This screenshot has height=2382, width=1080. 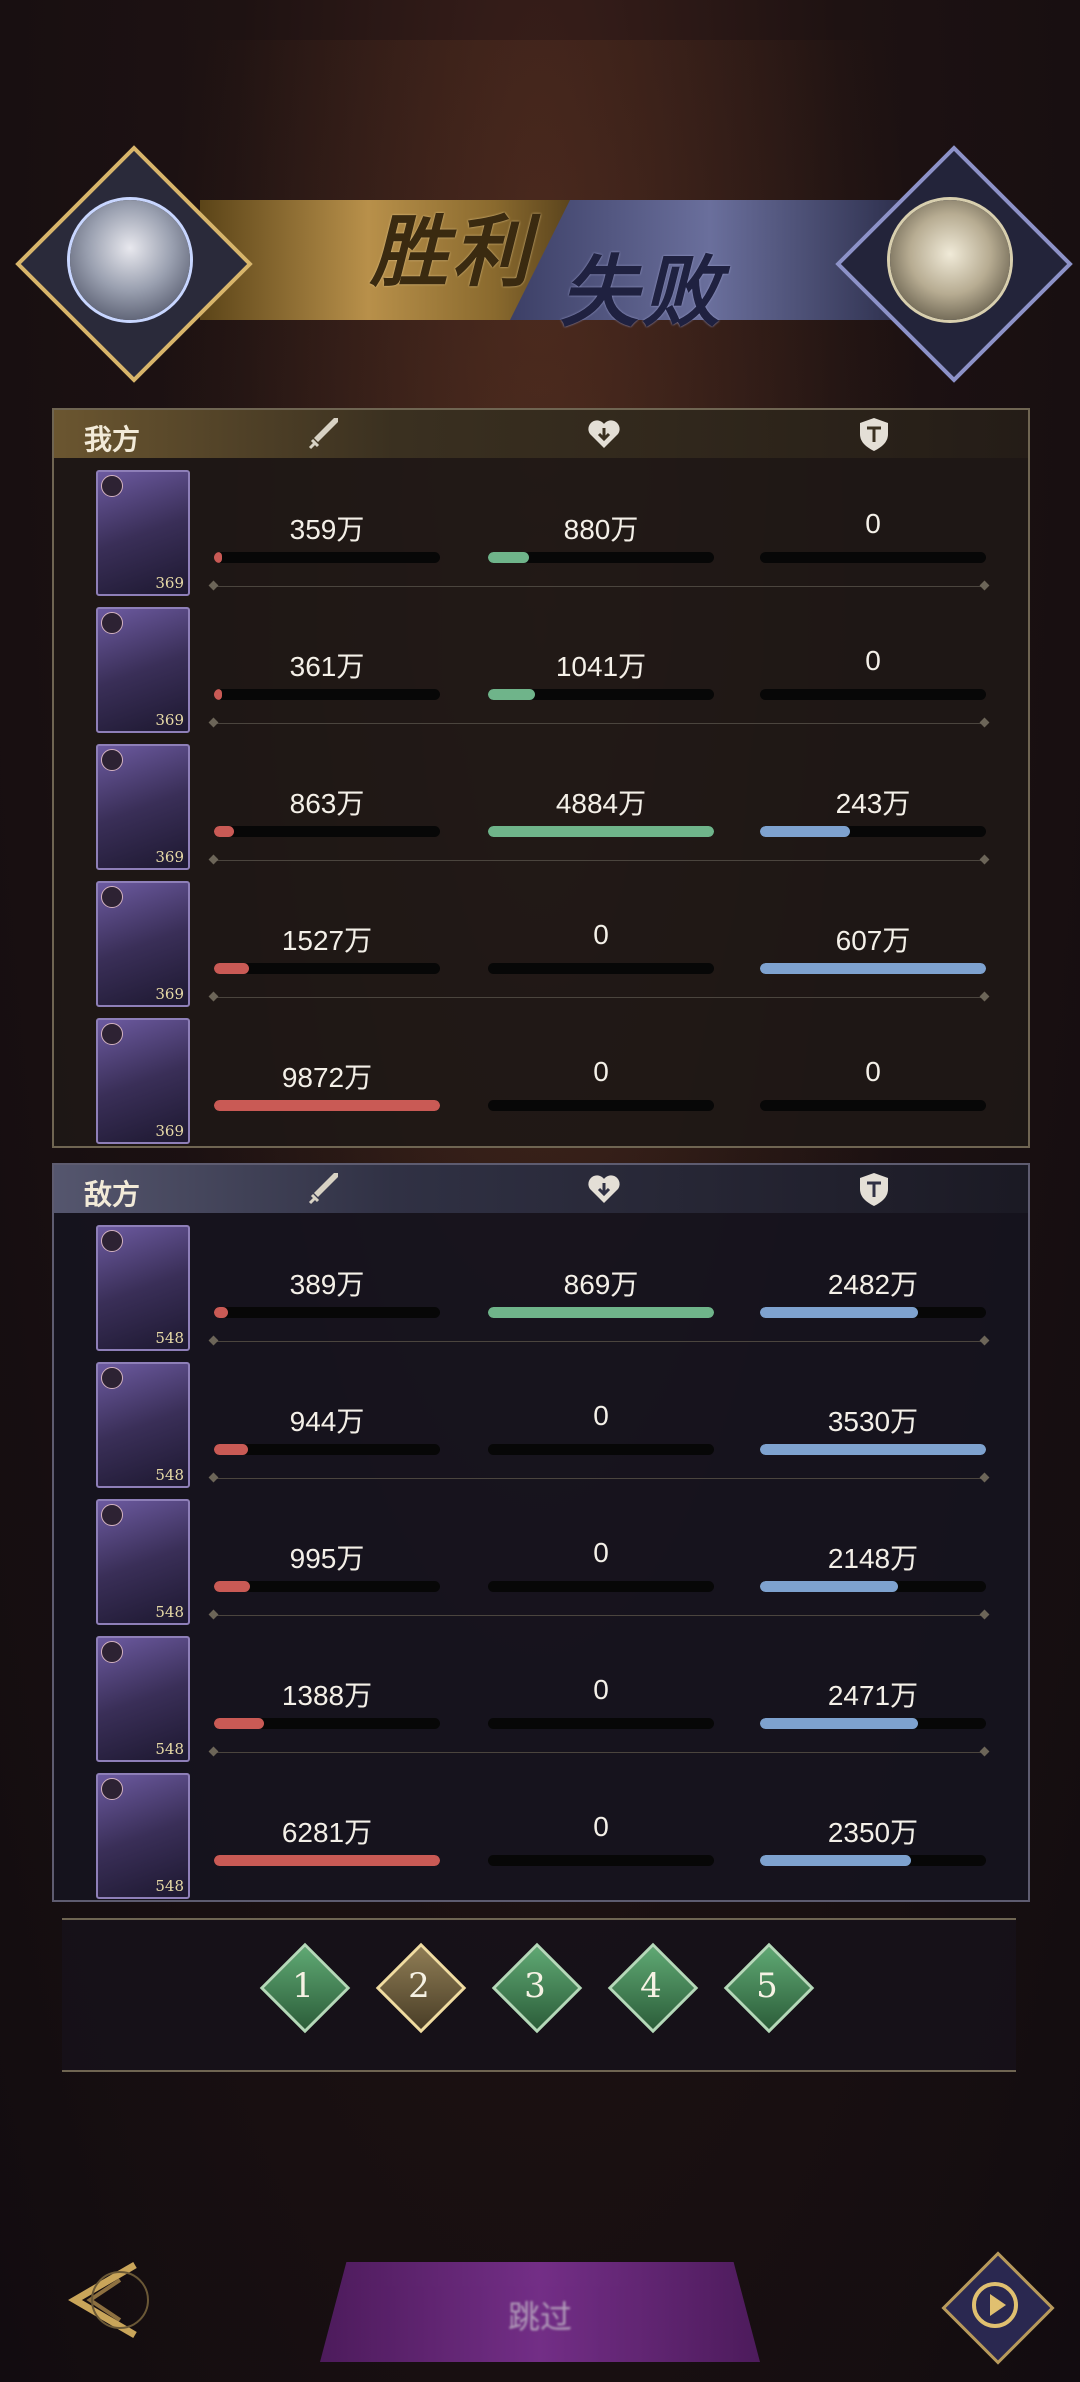 I want to click on skip-button-label: 跳过, so click(x=539, y=2317).